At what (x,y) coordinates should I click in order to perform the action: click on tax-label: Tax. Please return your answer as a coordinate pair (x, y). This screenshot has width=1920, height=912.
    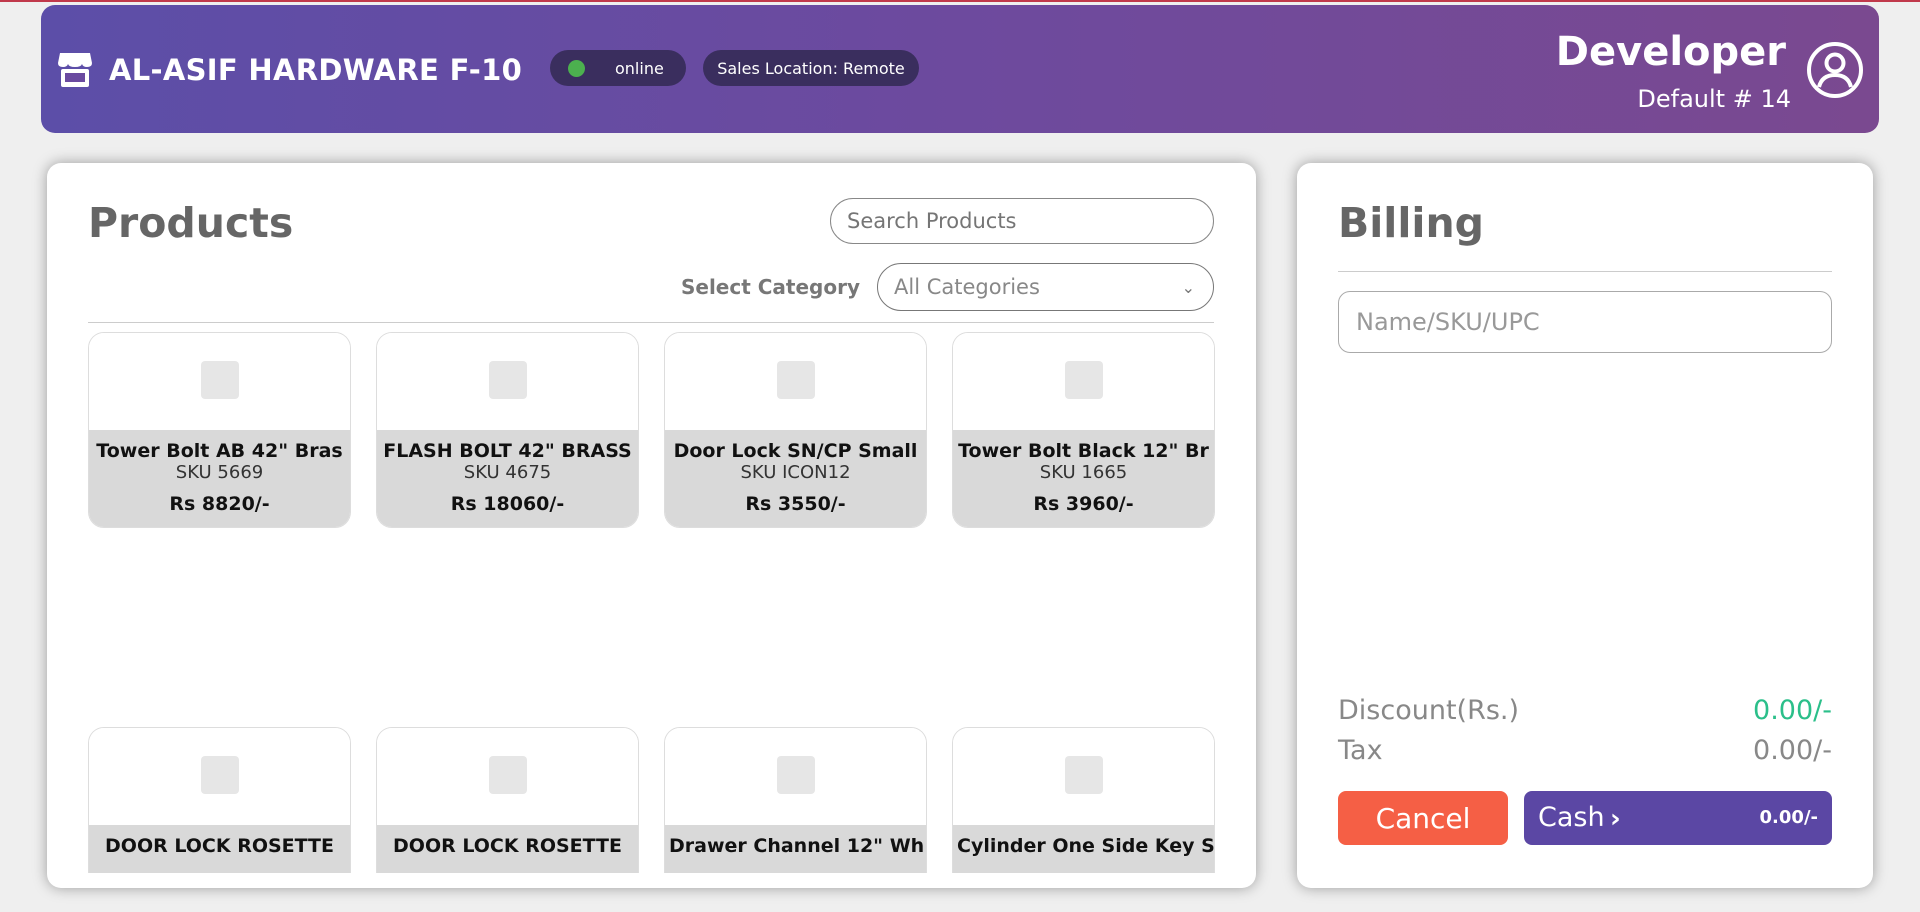
    Looking at the image, I should click on (1360, 750).